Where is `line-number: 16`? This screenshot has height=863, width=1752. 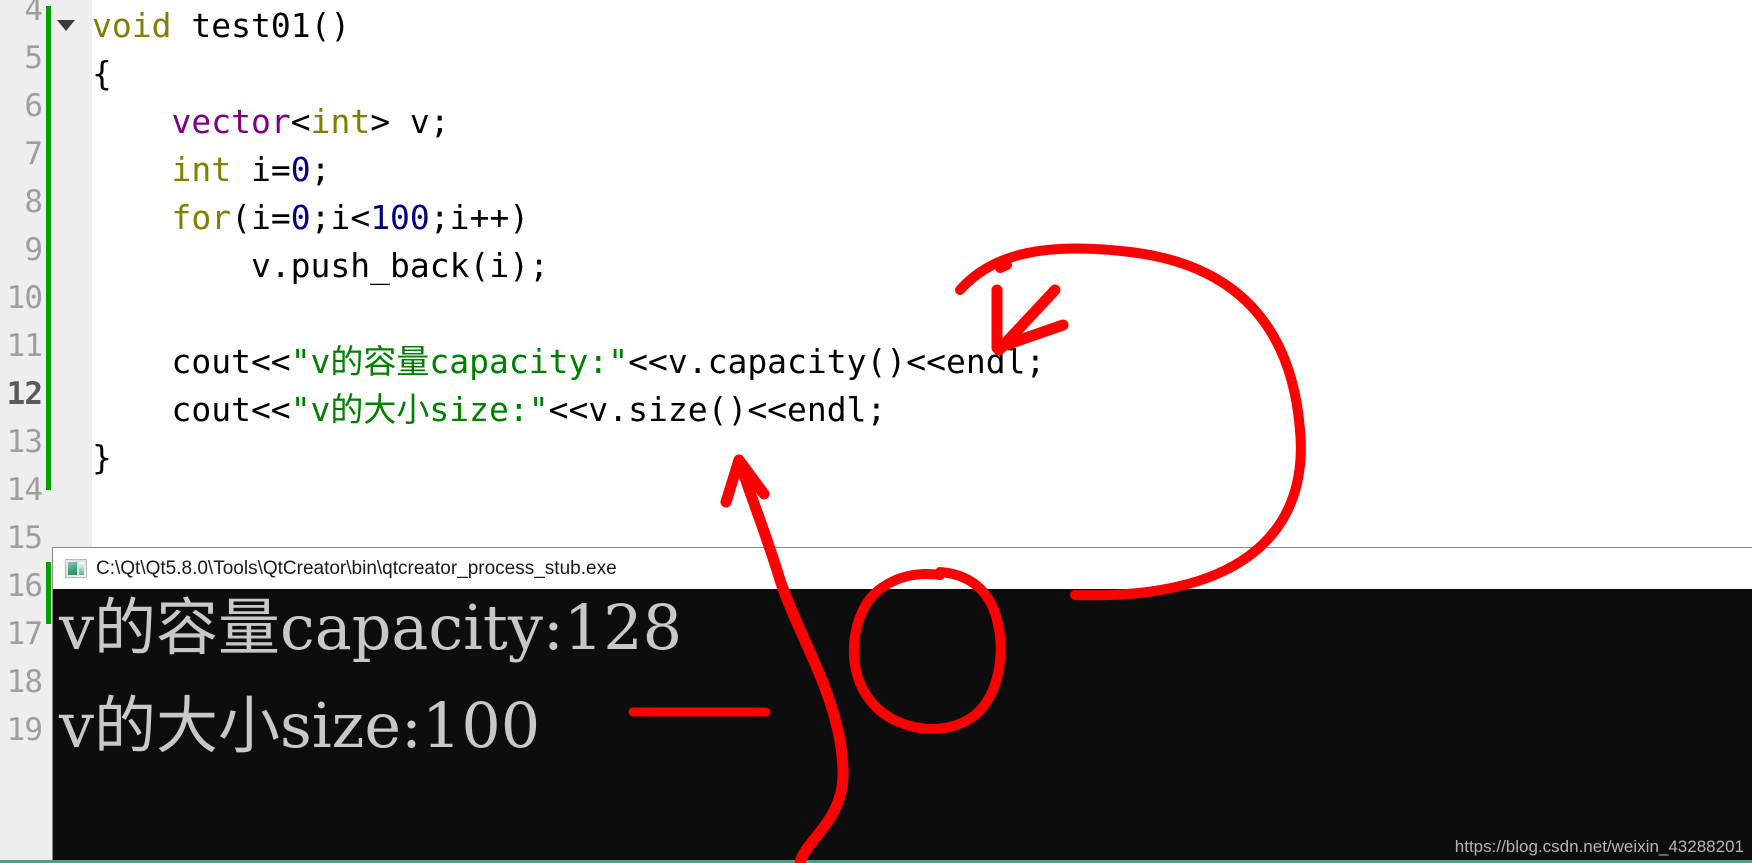 line-number: 16 is located at coordinates (24, 586).